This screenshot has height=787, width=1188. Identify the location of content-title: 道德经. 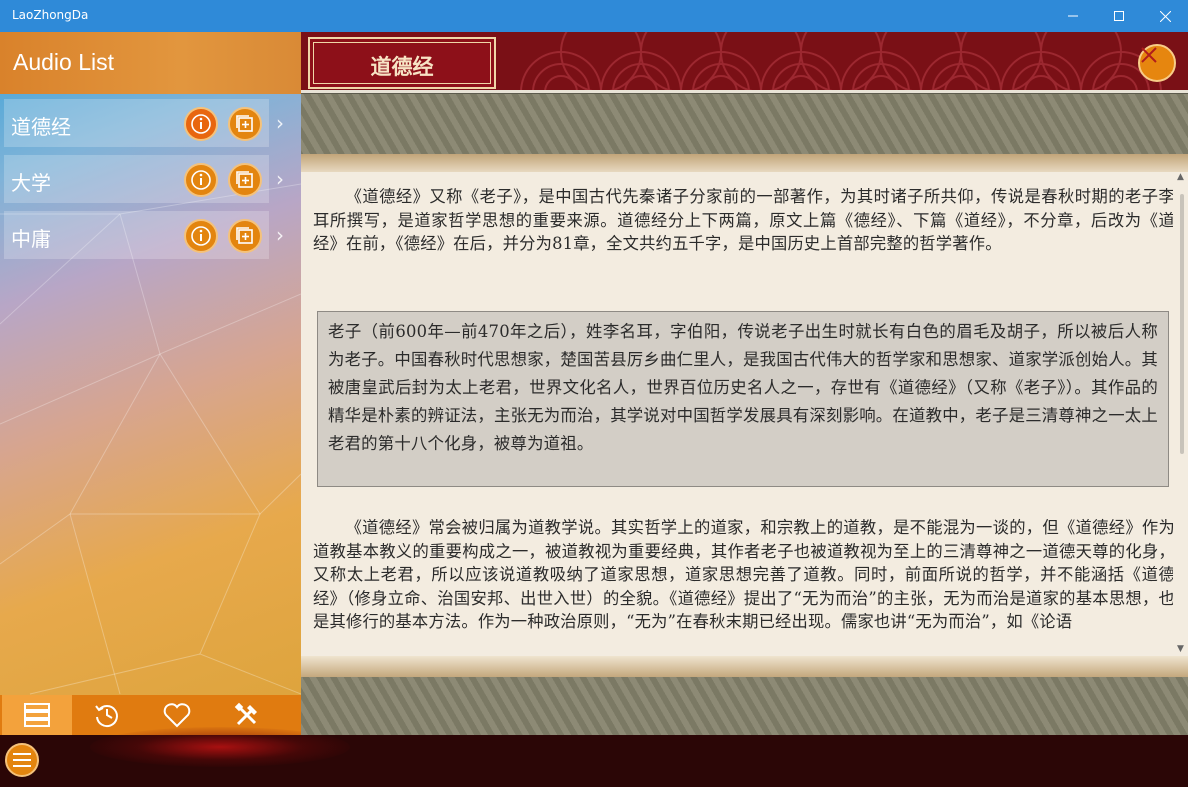
(402, 67).